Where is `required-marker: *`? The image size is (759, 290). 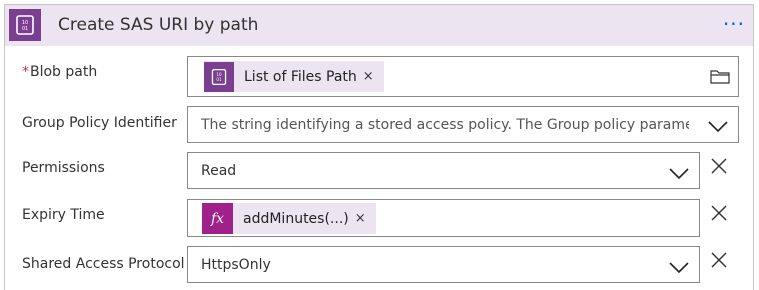
required-marker: * is located at coordinates (25, 72).